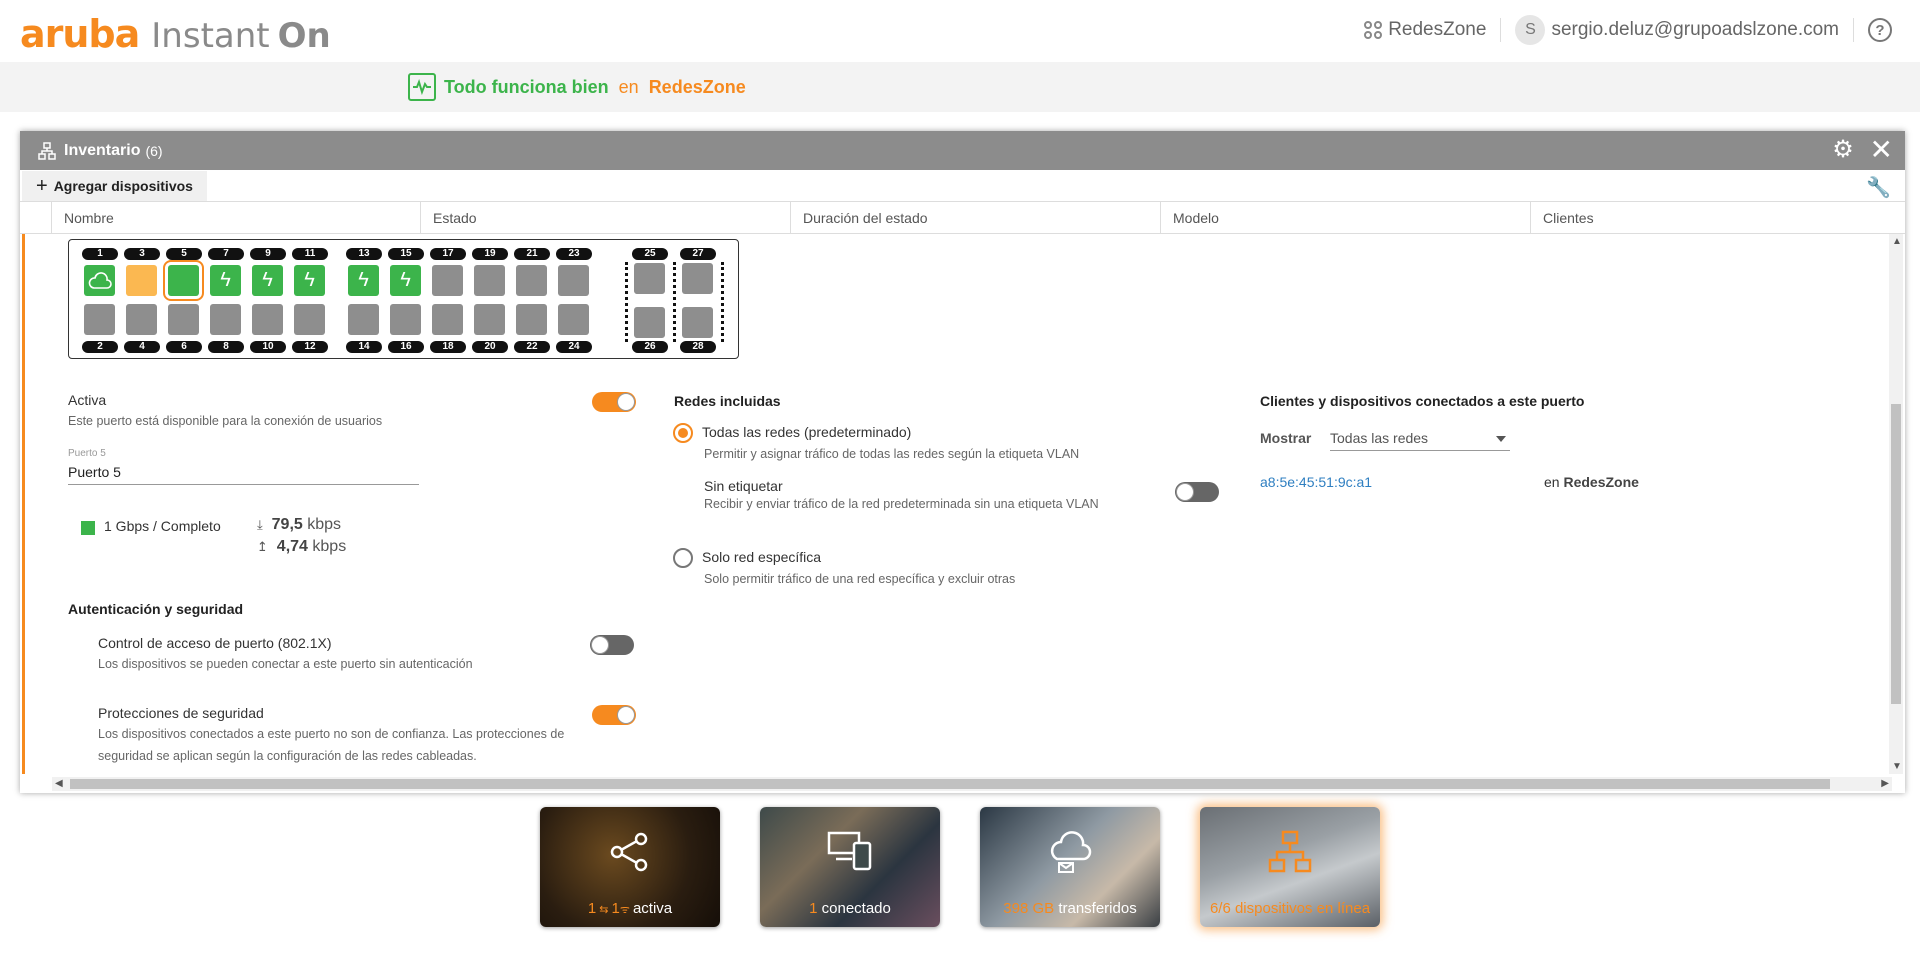 The height and width of the screenshot is (969, 1920). I want to click on tile-count: 1, so click(813, 908).